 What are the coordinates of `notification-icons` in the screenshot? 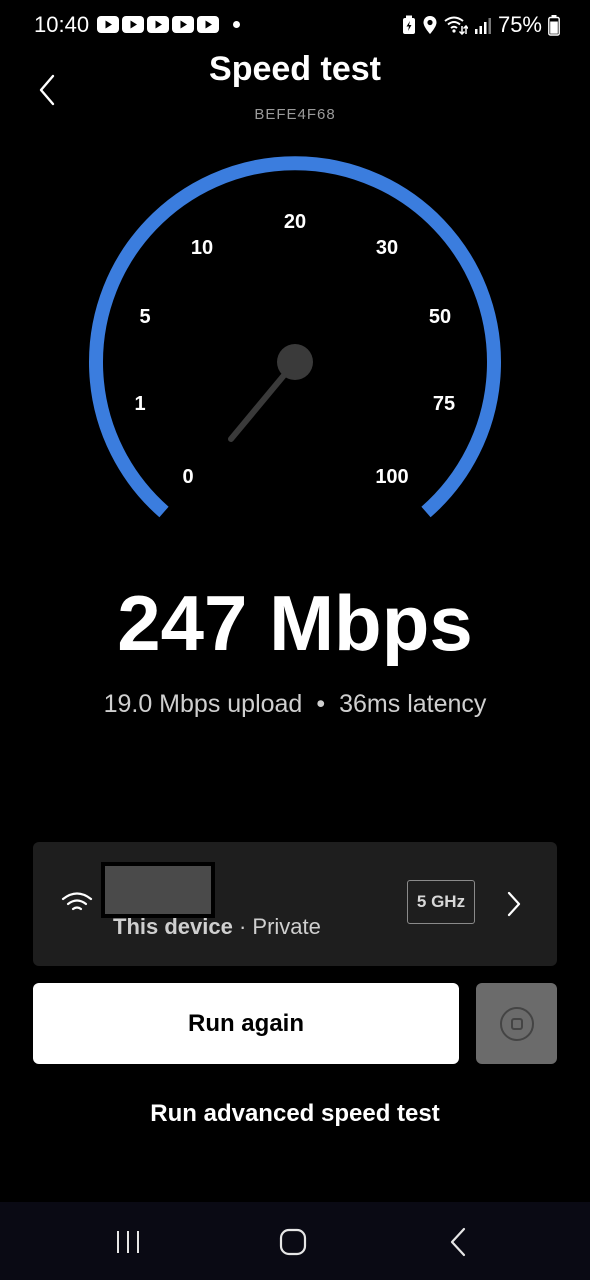 It's located at (158, 24).